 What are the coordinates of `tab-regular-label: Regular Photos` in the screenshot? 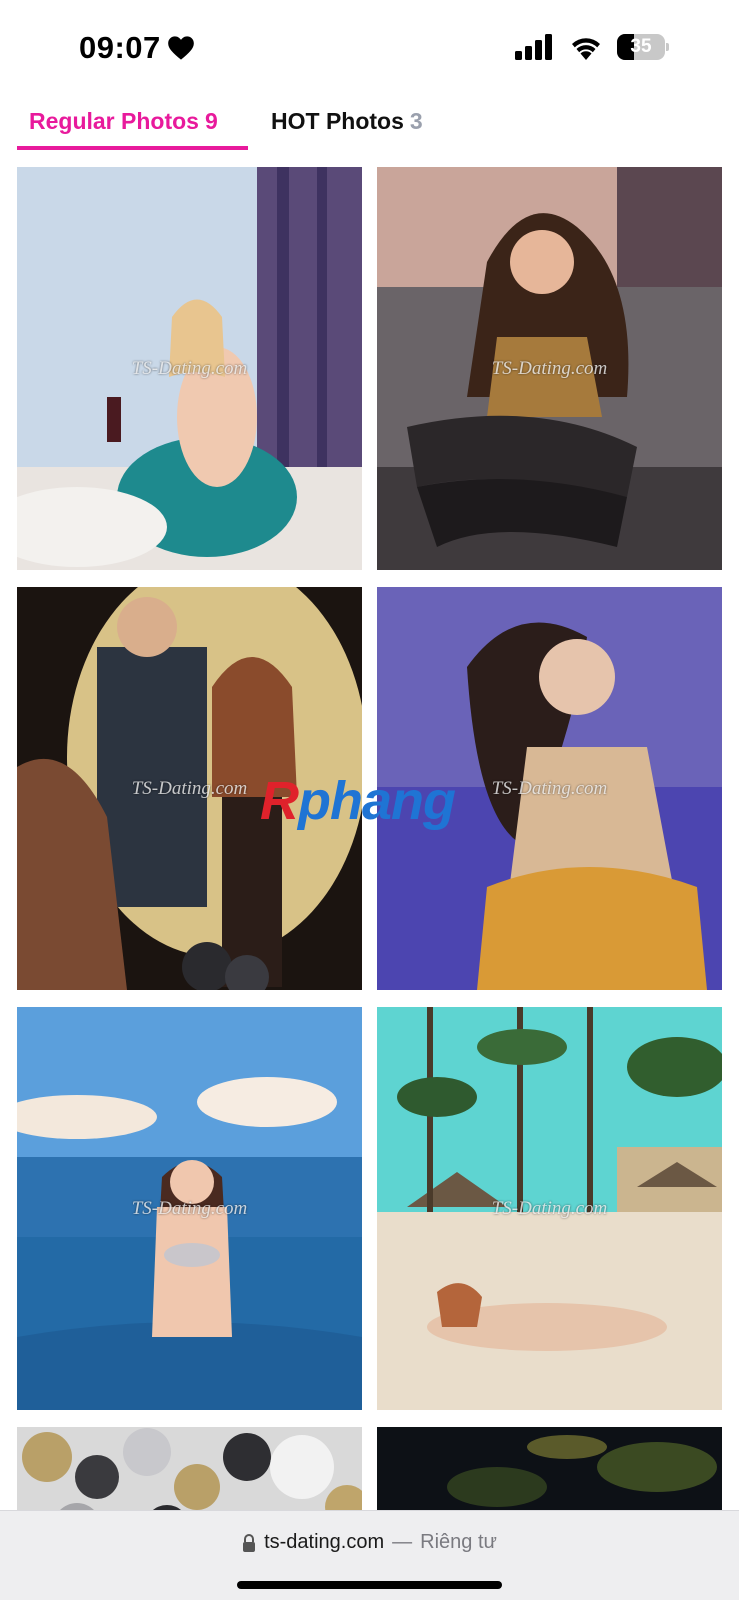 It's located at (114, 121).